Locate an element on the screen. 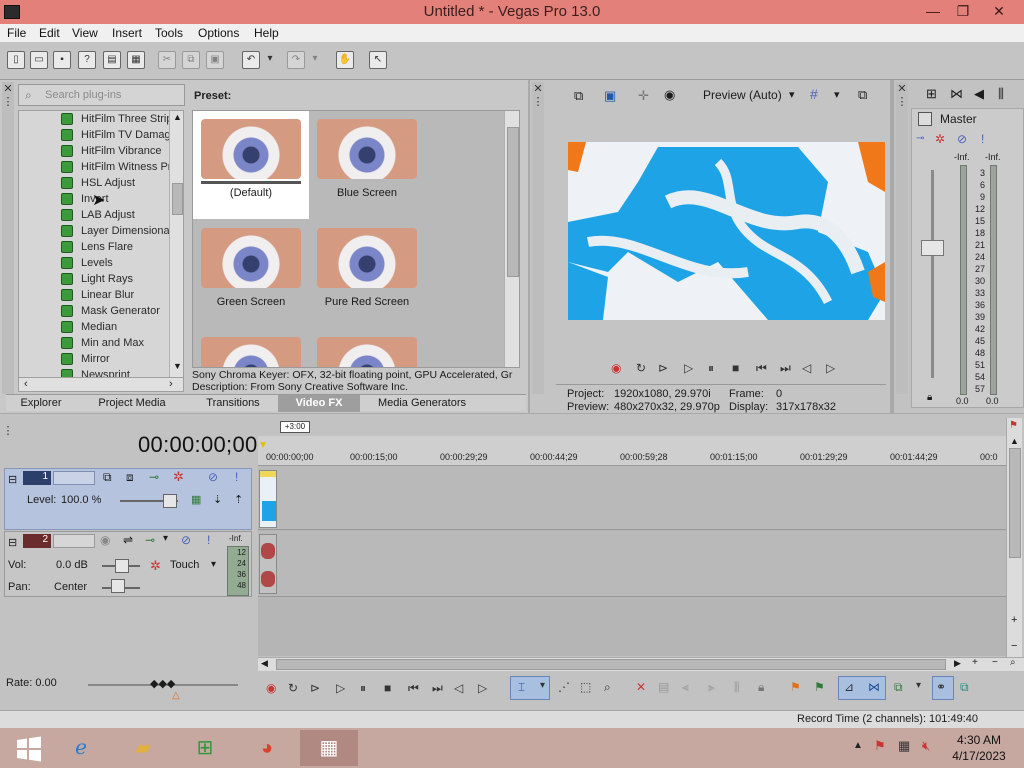 The width and height of the screenshot is (1024, 768). lock-icon: 🔒︎ is located at coordinates (761, 687).